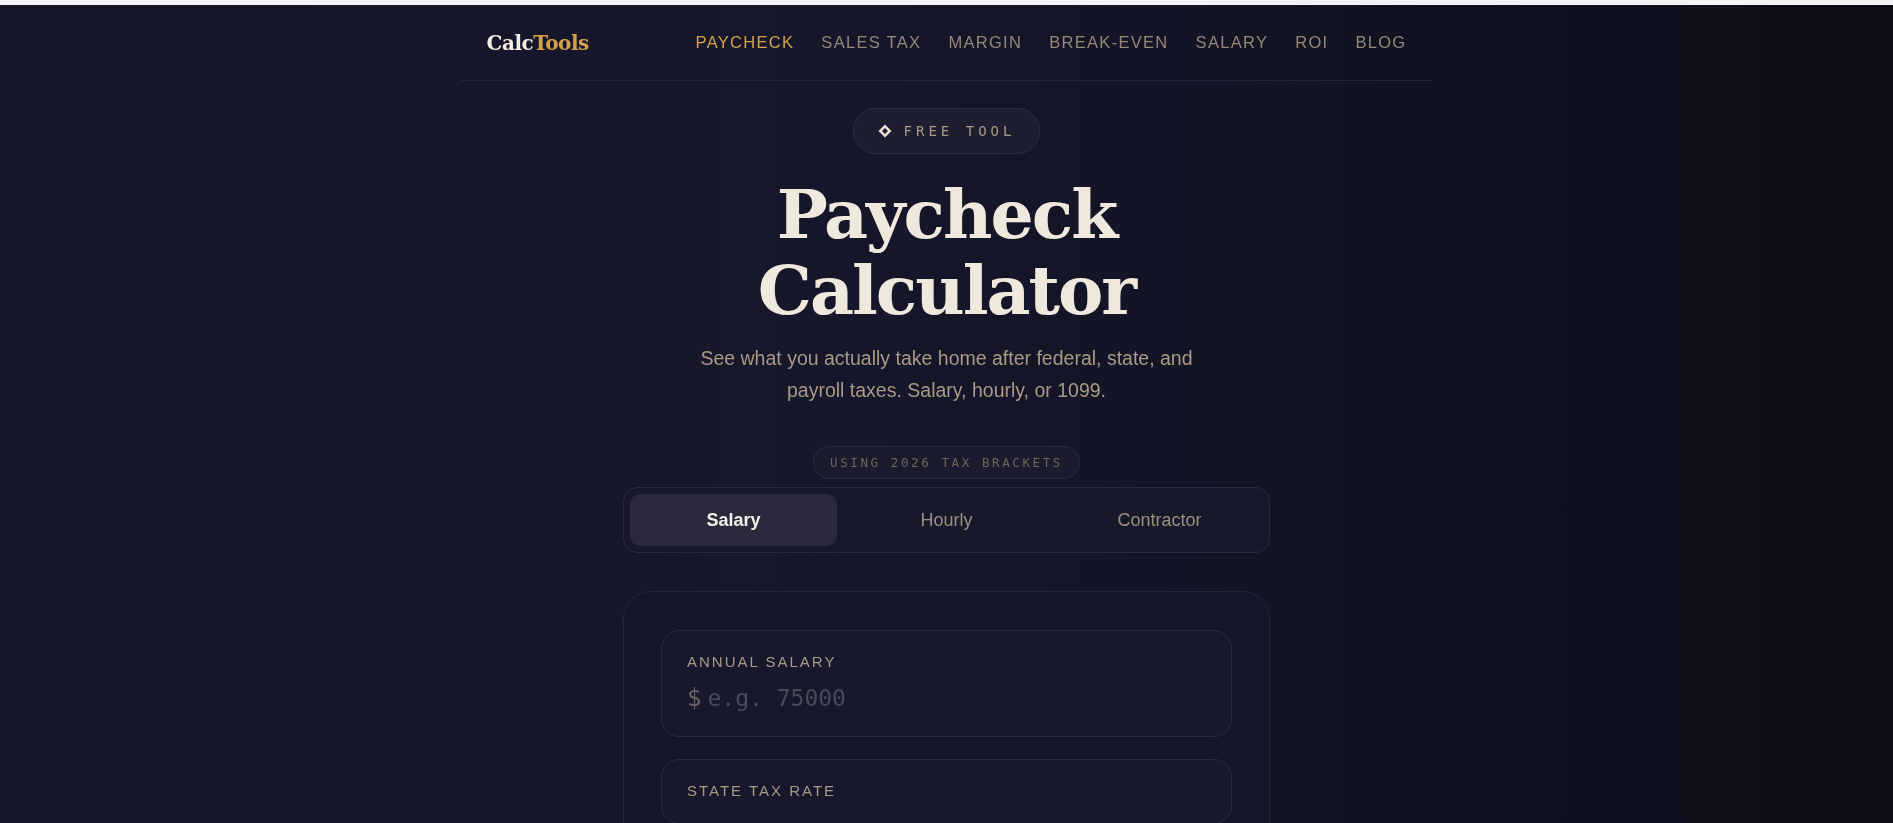 This screenshot has width=1893, height=823. What do you see at coordinates (985, 42) in the screenshot?
I see `nav-link: MARGIN` at bounding box center [985, 42].